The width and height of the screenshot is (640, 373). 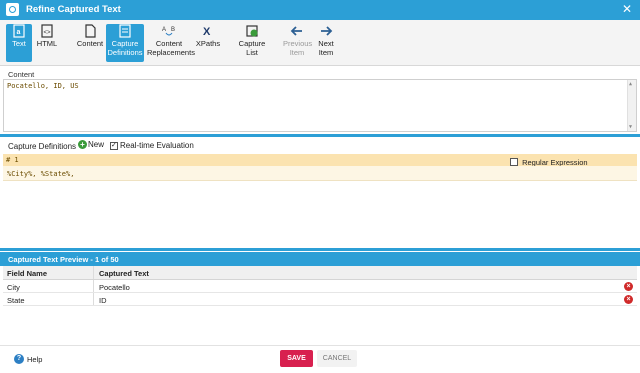 I want to click on definition-text: %City%, %State%,, so click(x=41, y=174).